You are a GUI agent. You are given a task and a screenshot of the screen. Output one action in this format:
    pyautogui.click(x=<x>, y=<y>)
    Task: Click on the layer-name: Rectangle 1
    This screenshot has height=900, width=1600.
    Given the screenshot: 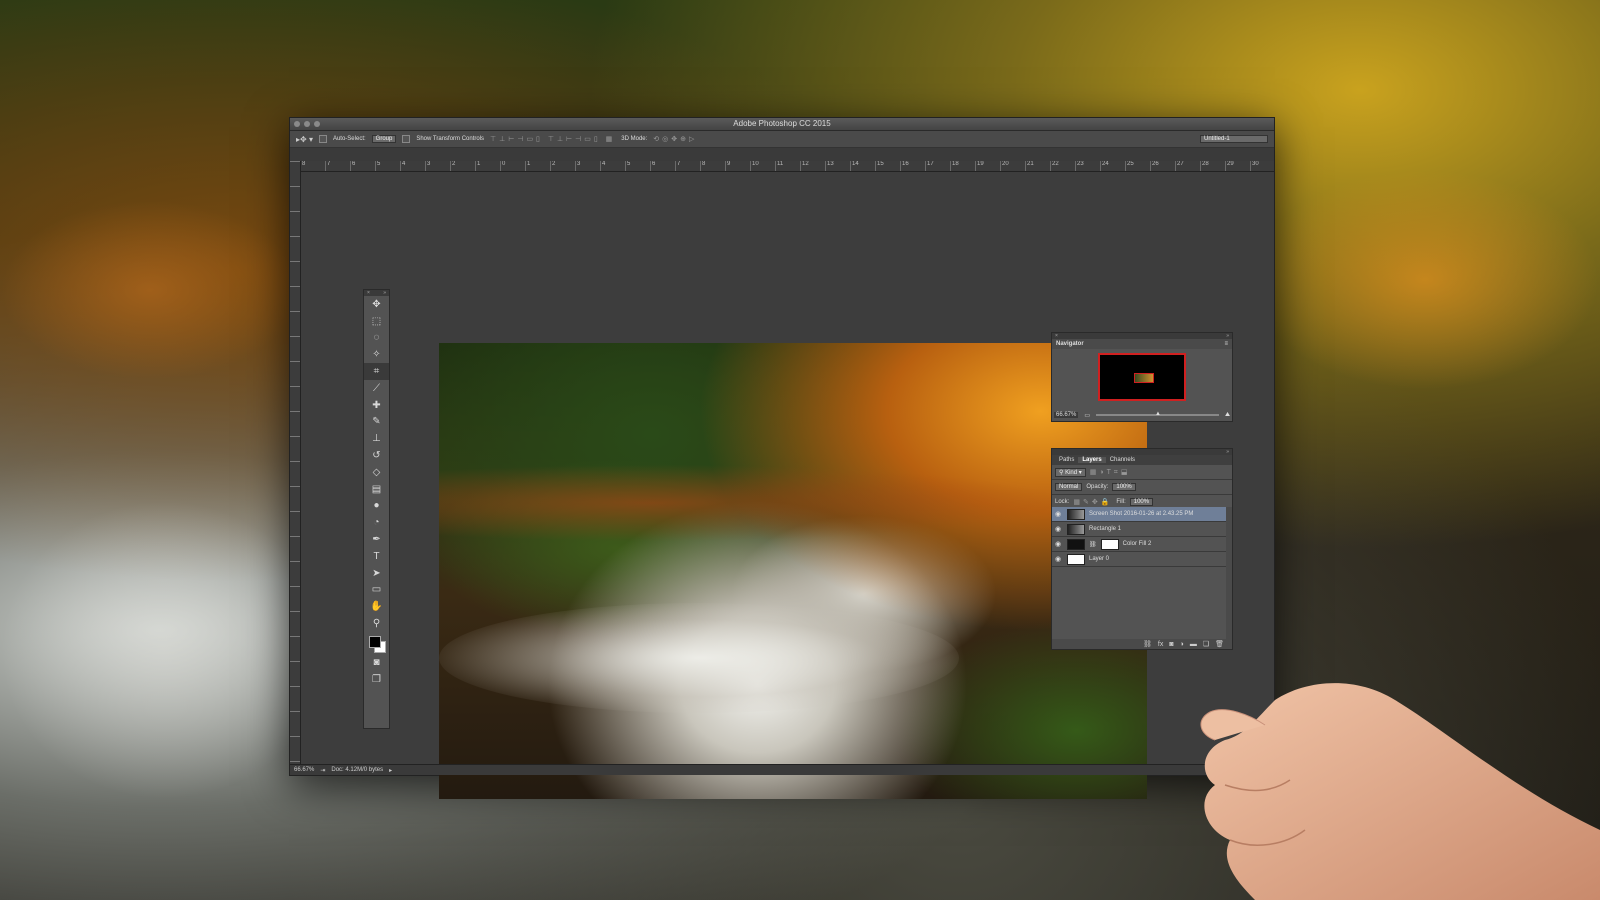 What is the action you would take?
    pyautogui.click(x=1105, y=529)
    